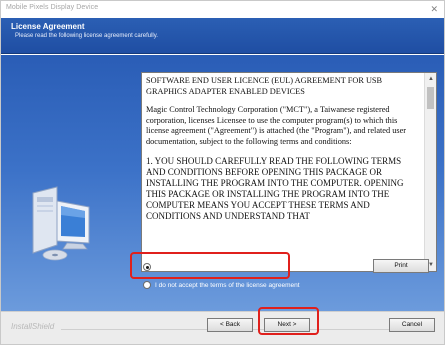  I want to click on scroll-thumb, so click(430, 98).